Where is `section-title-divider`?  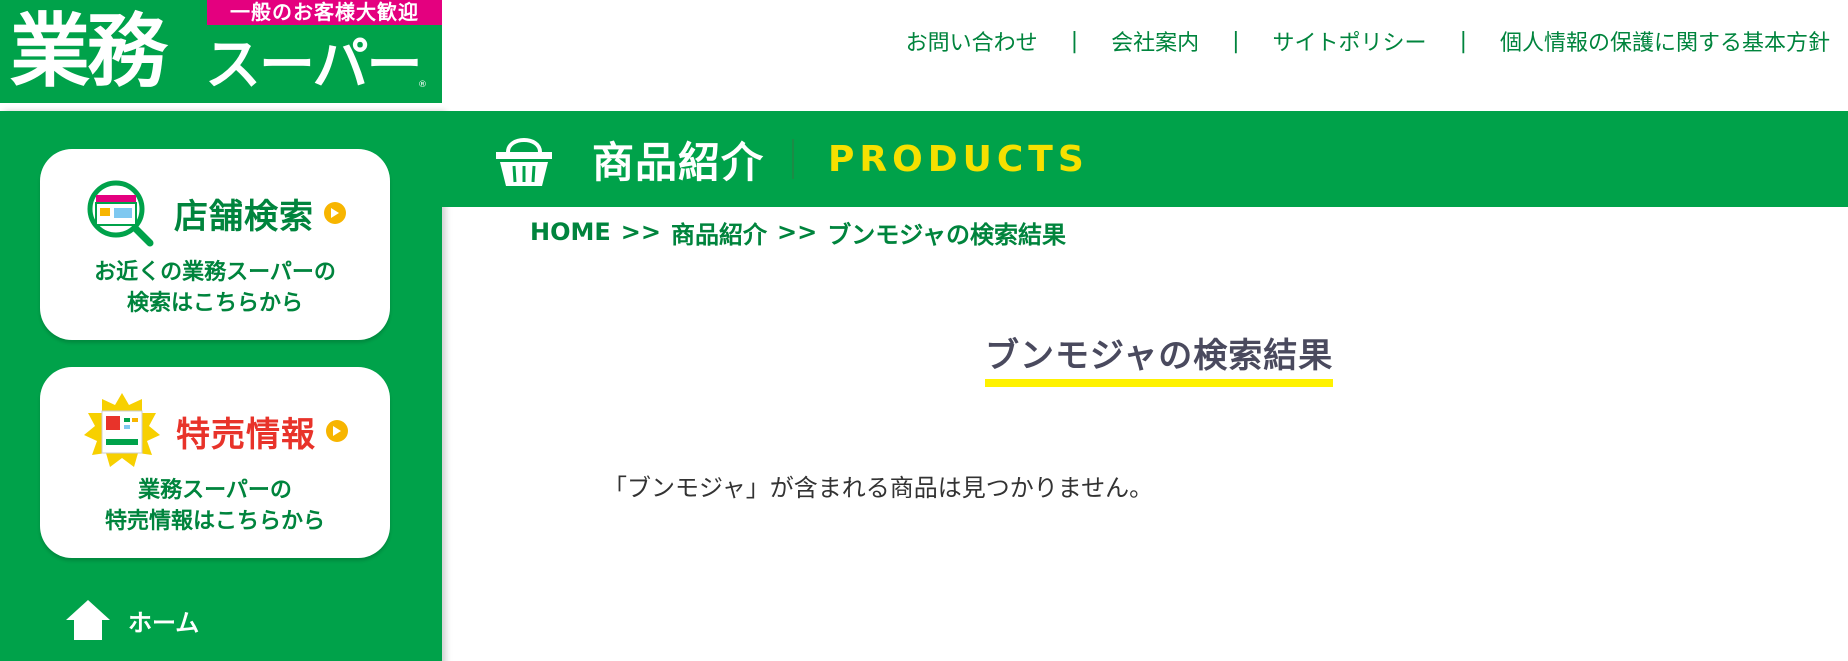
section-title-divider is located at coordinates (793, 159).